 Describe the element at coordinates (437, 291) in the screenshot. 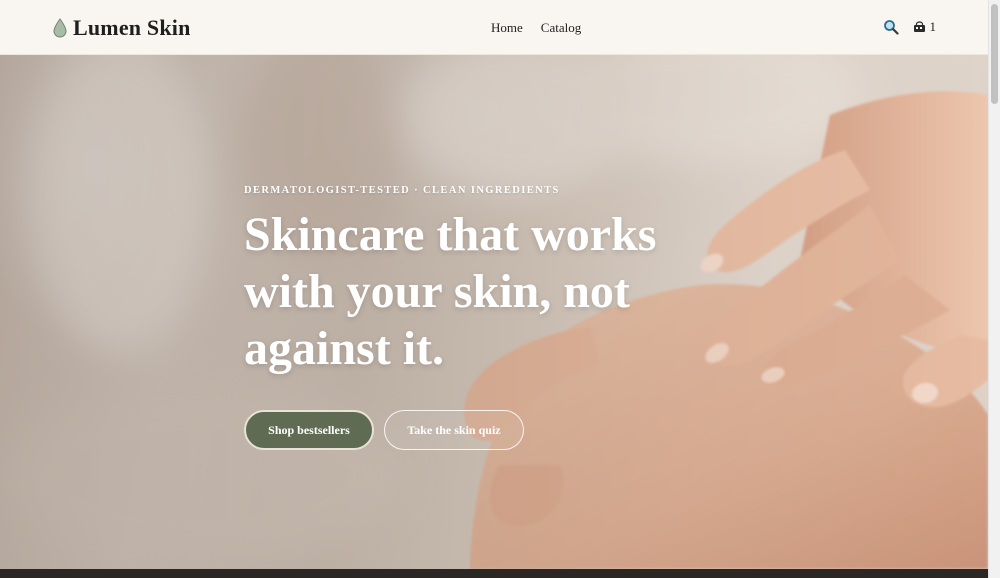

I see `hero-title-line: with your skin, not` at that location.